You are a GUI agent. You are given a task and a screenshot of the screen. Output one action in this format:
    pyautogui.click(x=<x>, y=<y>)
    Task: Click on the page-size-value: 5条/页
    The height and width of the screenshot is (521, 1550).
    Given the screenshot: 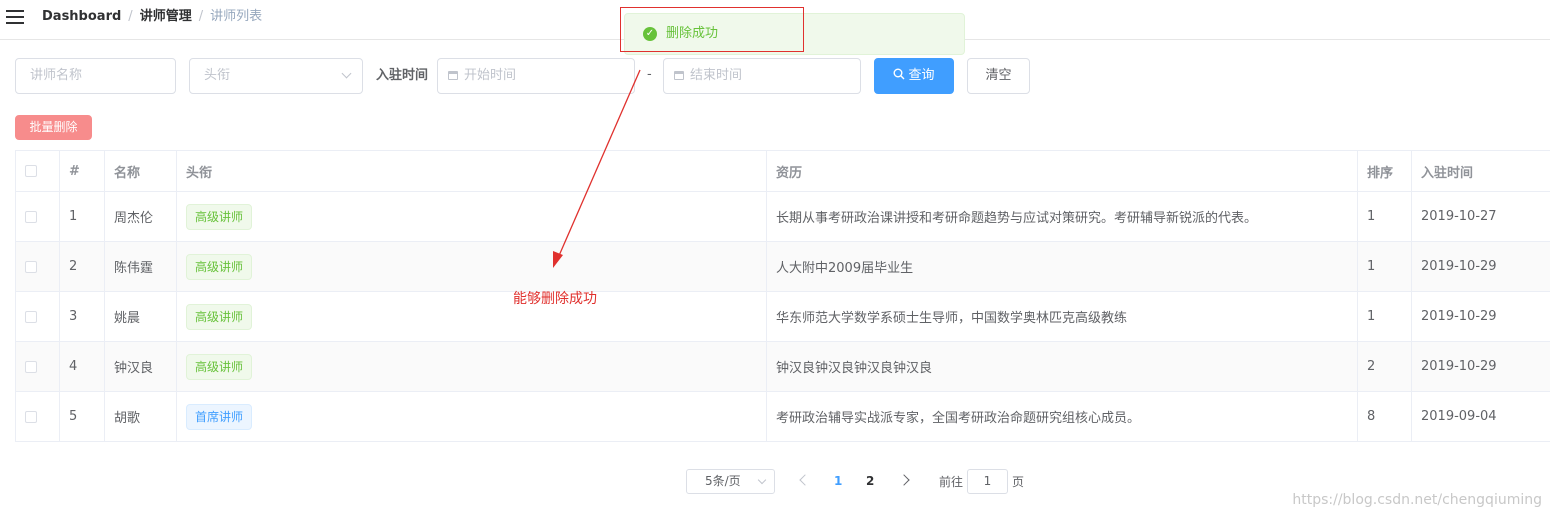 What is the action you would take?
    pyautogui.click(x=723, y=481)
    